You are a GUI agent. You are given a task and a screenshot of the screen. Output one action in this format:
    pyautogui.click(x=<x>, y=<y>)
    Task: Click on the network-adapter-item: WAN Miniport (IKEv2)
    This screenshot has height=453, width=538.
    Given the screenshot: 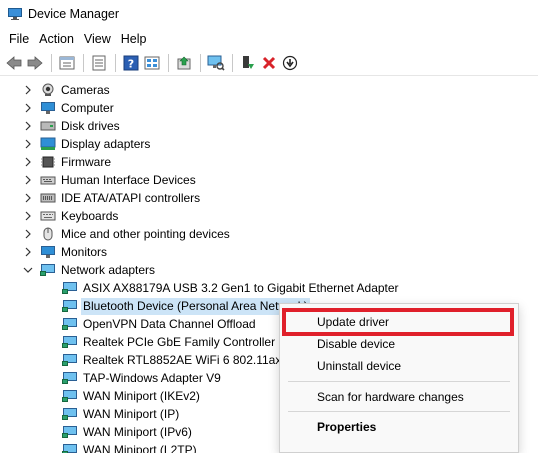 What is the action you would take?
    pyautogui.click(x=132, y=396)
    